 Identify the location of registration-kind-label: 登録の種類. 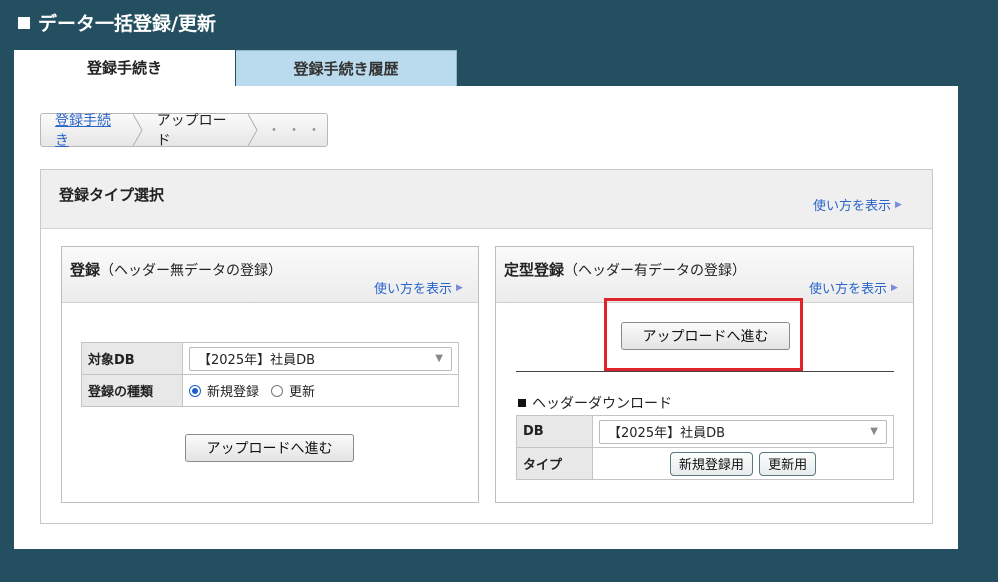
(132, 390).